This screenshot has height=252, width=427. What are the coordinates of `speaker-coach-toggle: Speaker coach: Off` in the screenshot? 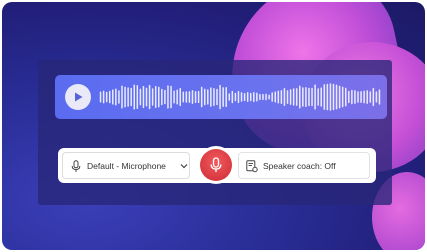 It's located at (304, 165).